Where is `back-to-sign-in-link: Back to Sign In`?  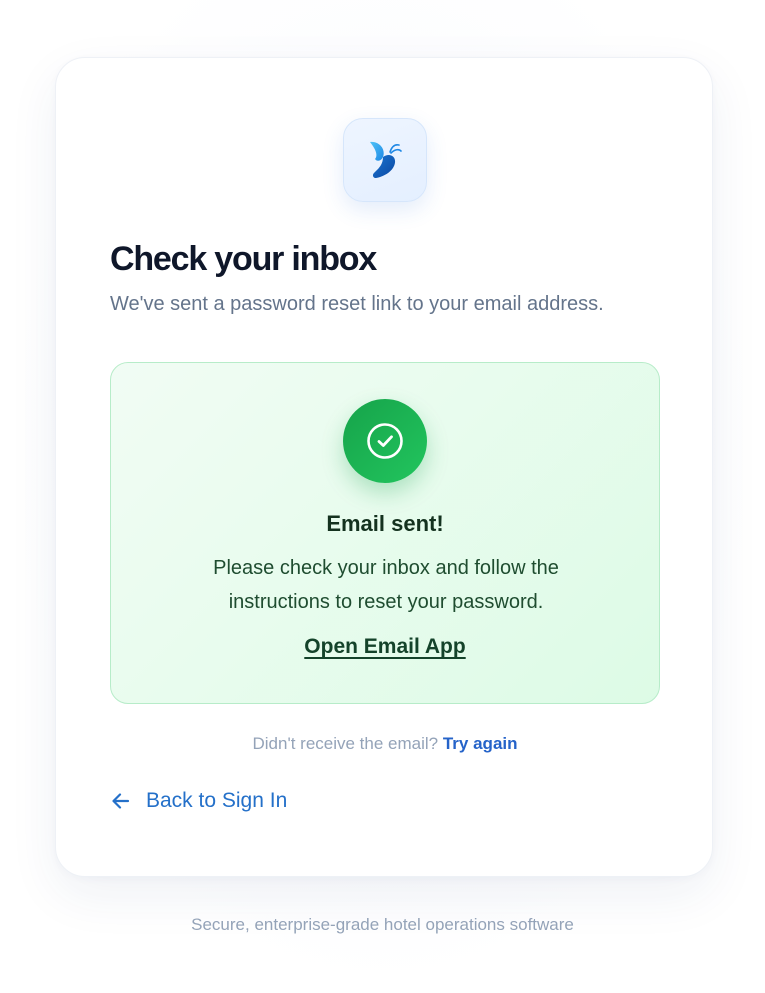 back-to-sign-in-link: Back to Sign In is located at coordinates (198, 801).